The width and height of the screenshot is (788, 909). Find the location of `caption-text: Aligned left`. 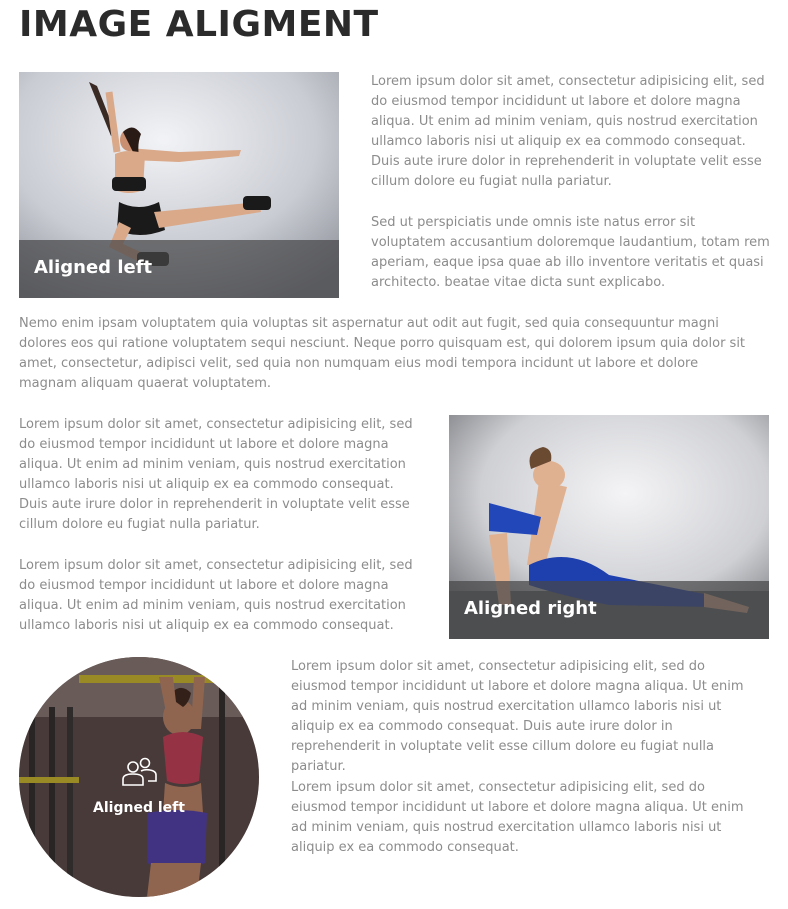

caption-text: Aligned left is located at coordinates (93, 267).